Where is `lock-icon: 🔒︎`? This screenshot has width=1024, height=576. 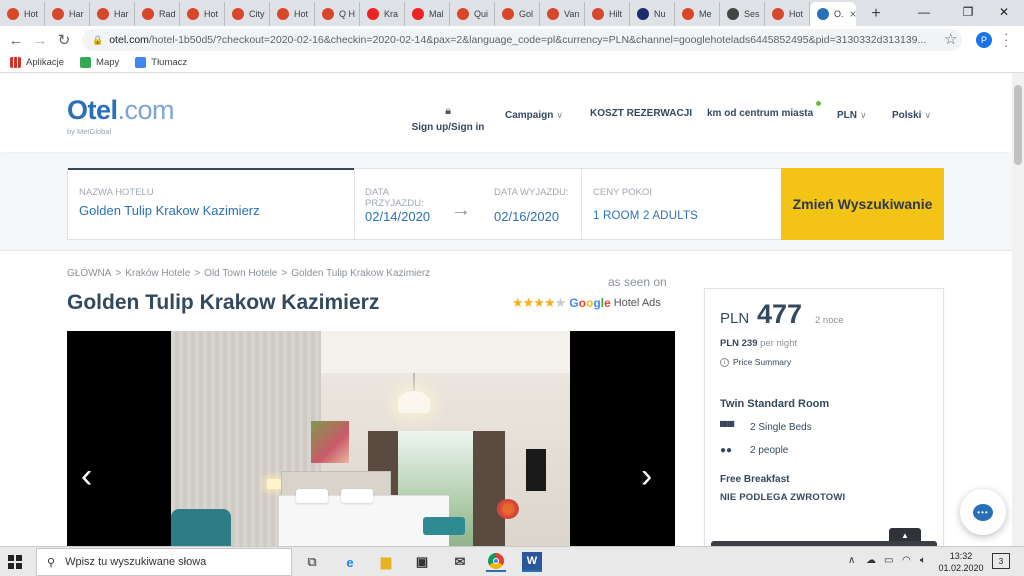
lock-icon: 🔒︎ is located at coordinates (448, 111).